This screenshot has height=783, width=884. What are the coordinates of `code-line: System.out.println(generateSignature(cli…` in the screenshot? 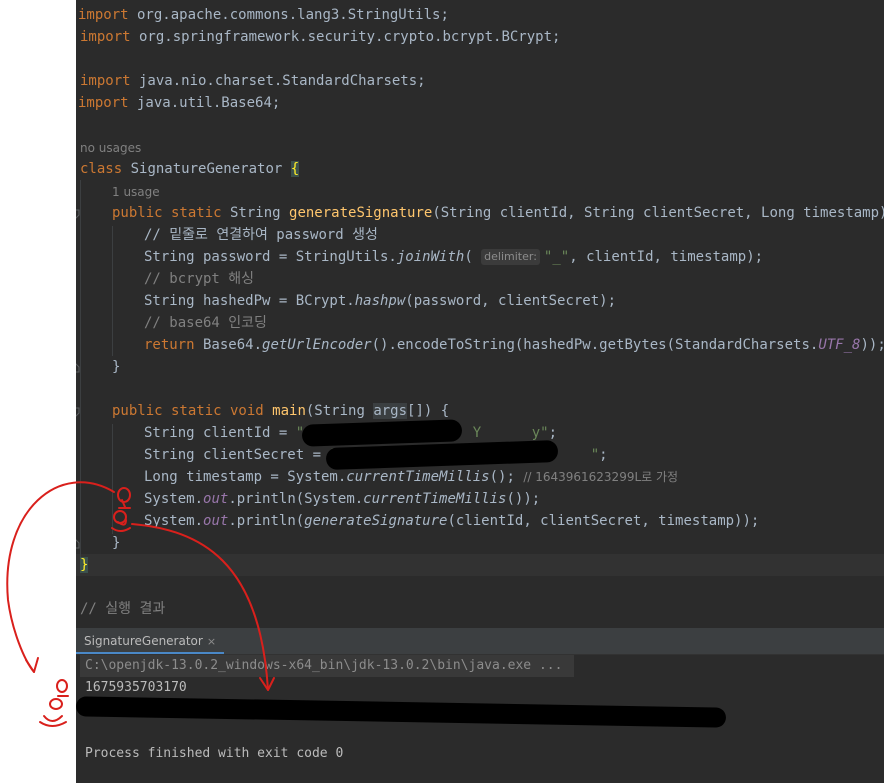 It's located at (451, 521).